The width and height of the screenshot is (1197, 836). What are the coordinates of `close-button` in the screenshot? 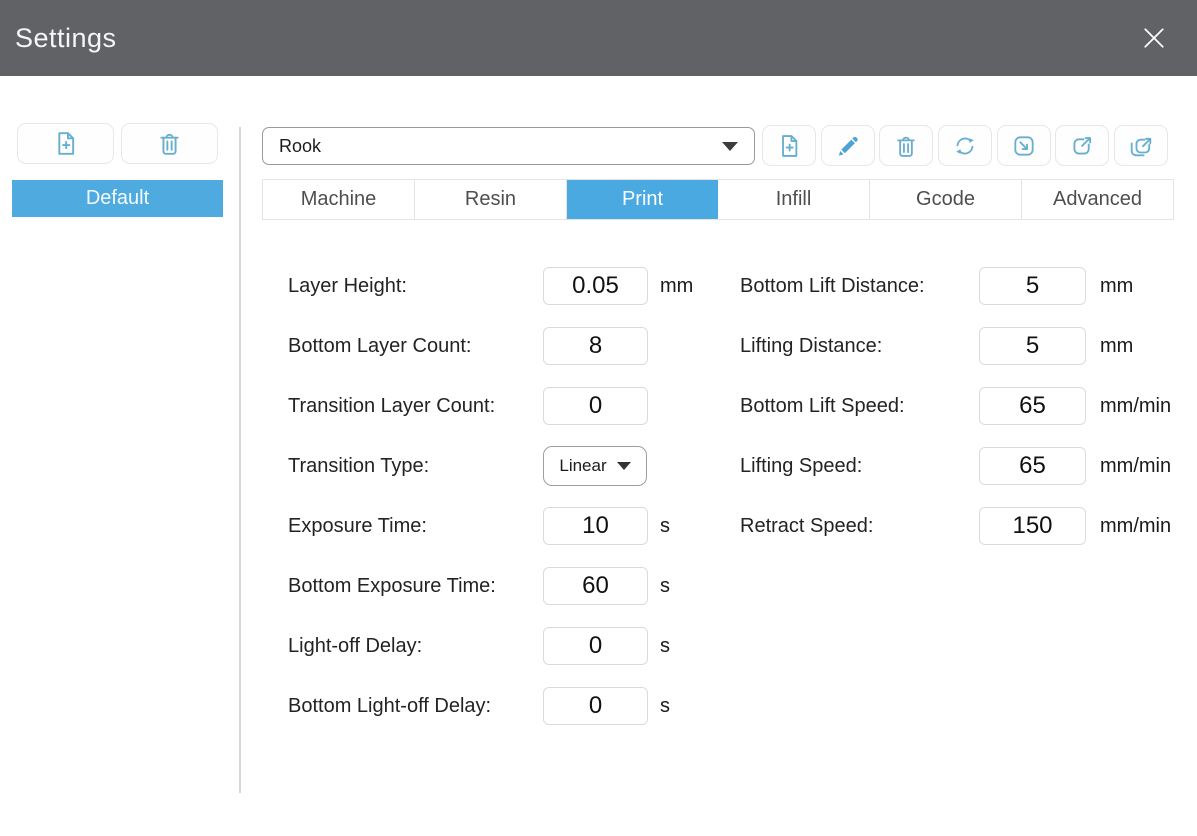 It's located at (1154, 38).